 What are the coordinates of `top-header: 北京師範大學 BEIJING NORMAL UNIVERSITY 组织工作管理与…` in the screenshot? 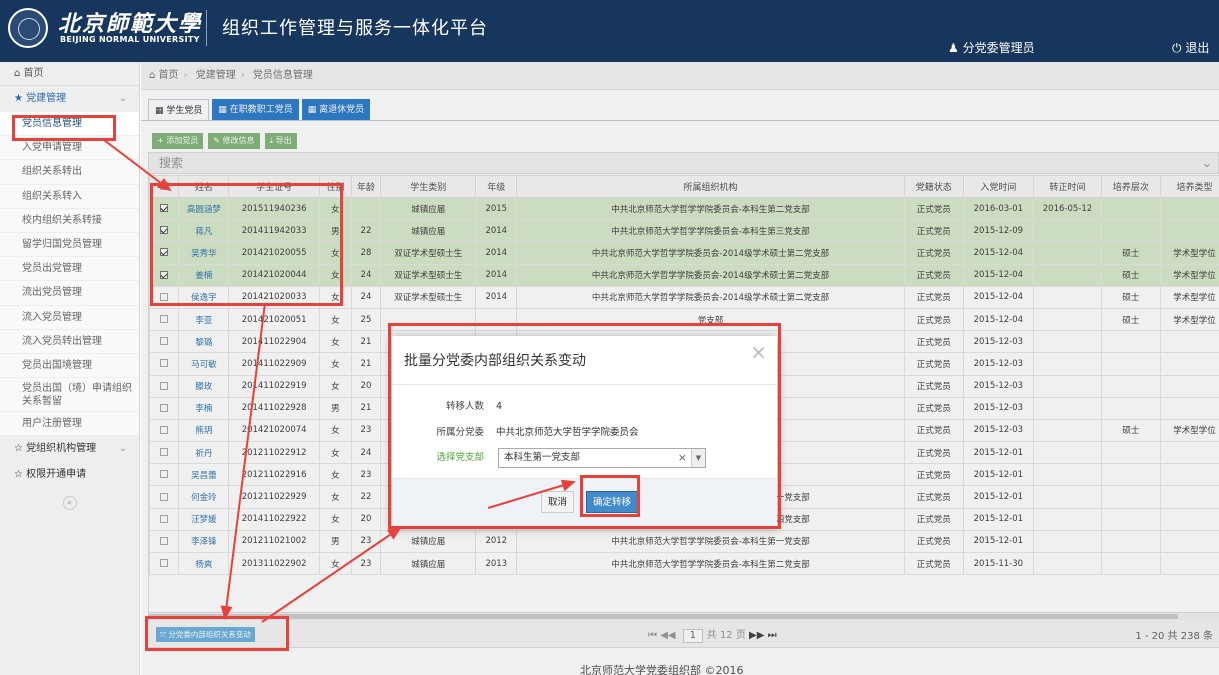 It's located at (609, 31).